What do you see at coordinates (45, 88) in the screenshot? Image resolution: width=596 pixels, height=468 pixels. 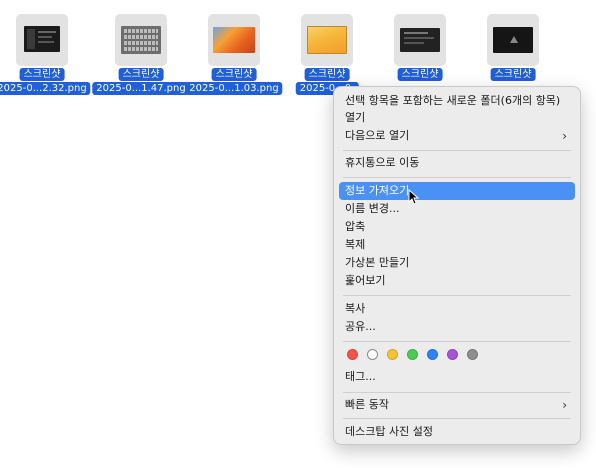 I see `file-name-line-2: 2025-0...2.32.png` at bounding box center [45, 88].